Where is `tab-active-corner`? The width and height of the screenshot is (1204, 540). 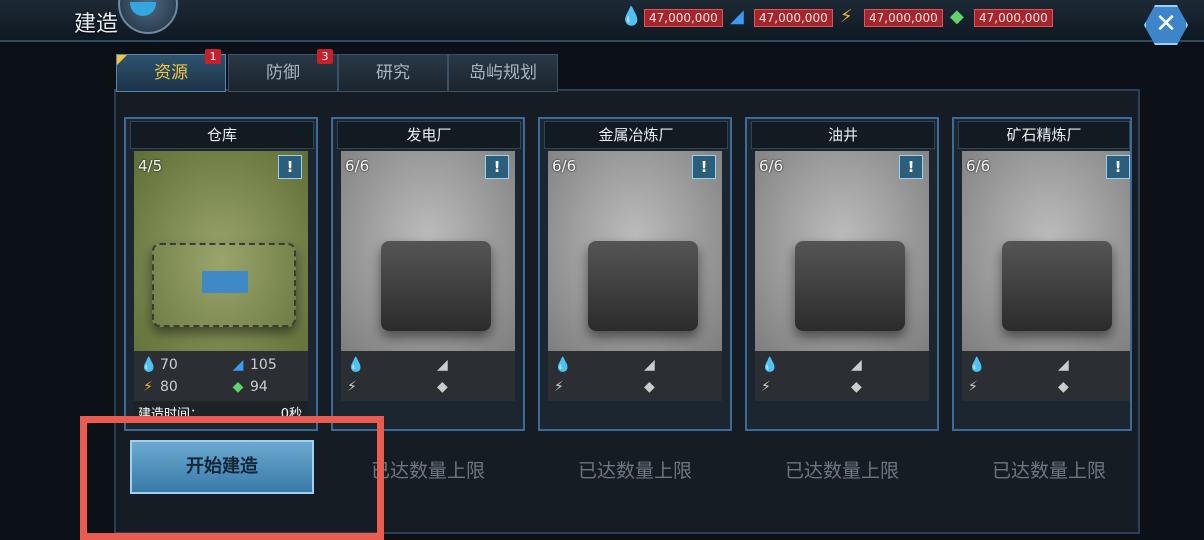
tab-active-corner is located at coordinates (122, 60).